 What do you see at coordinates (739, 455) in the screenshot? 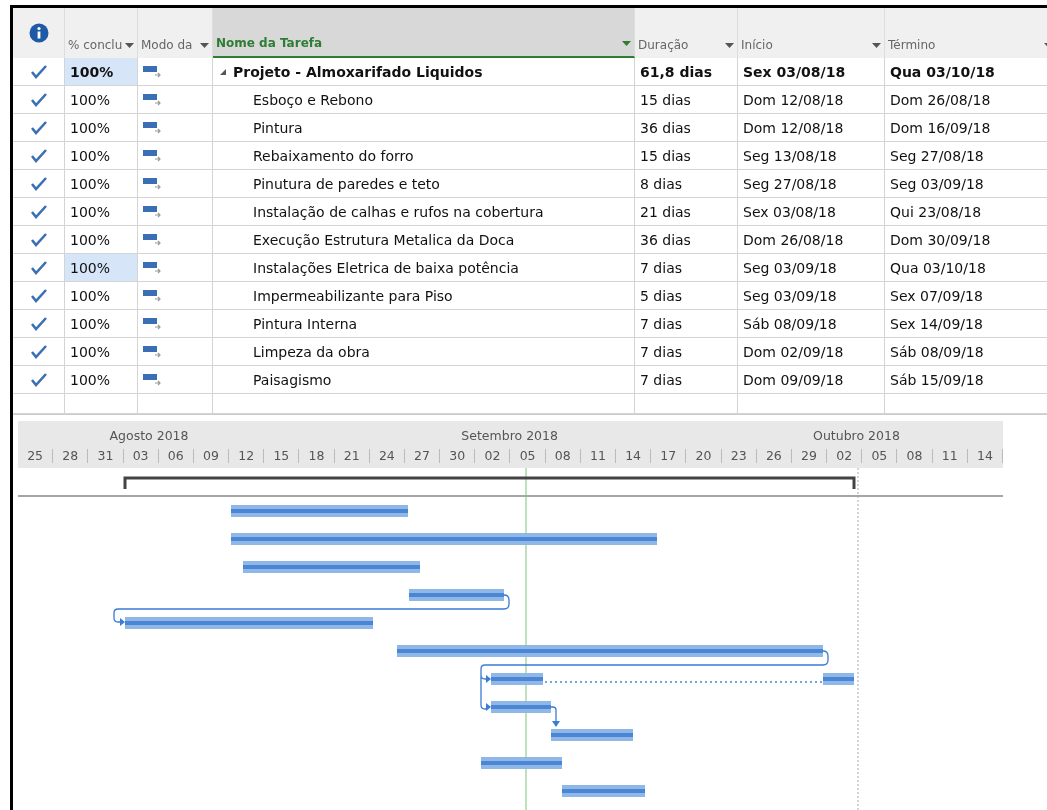
I see `day-label: 23` at bounding box center [739, 455].